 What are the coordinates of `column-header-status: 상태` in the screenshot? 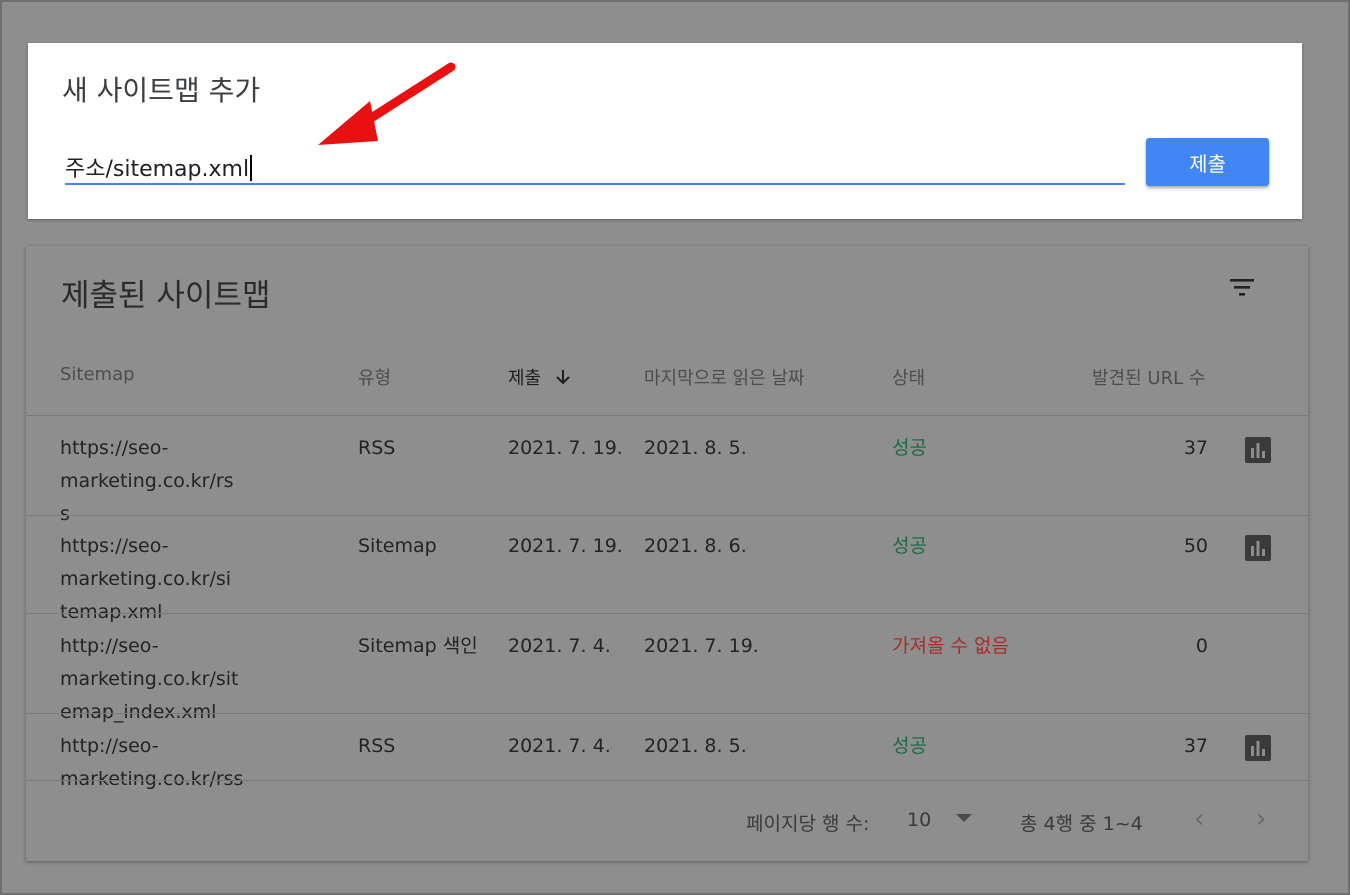 It's located at (908, 377).